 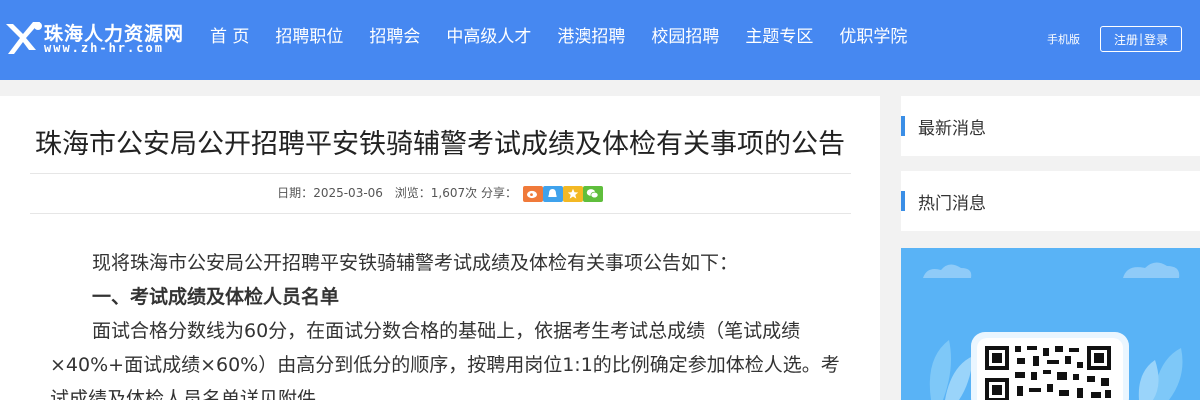 What do you see at coordinates (97, 38) in the screenshot?
I see `site-logo: 珠海人力资源网 www.zh-hr.com` at bounding box center [97, 38].